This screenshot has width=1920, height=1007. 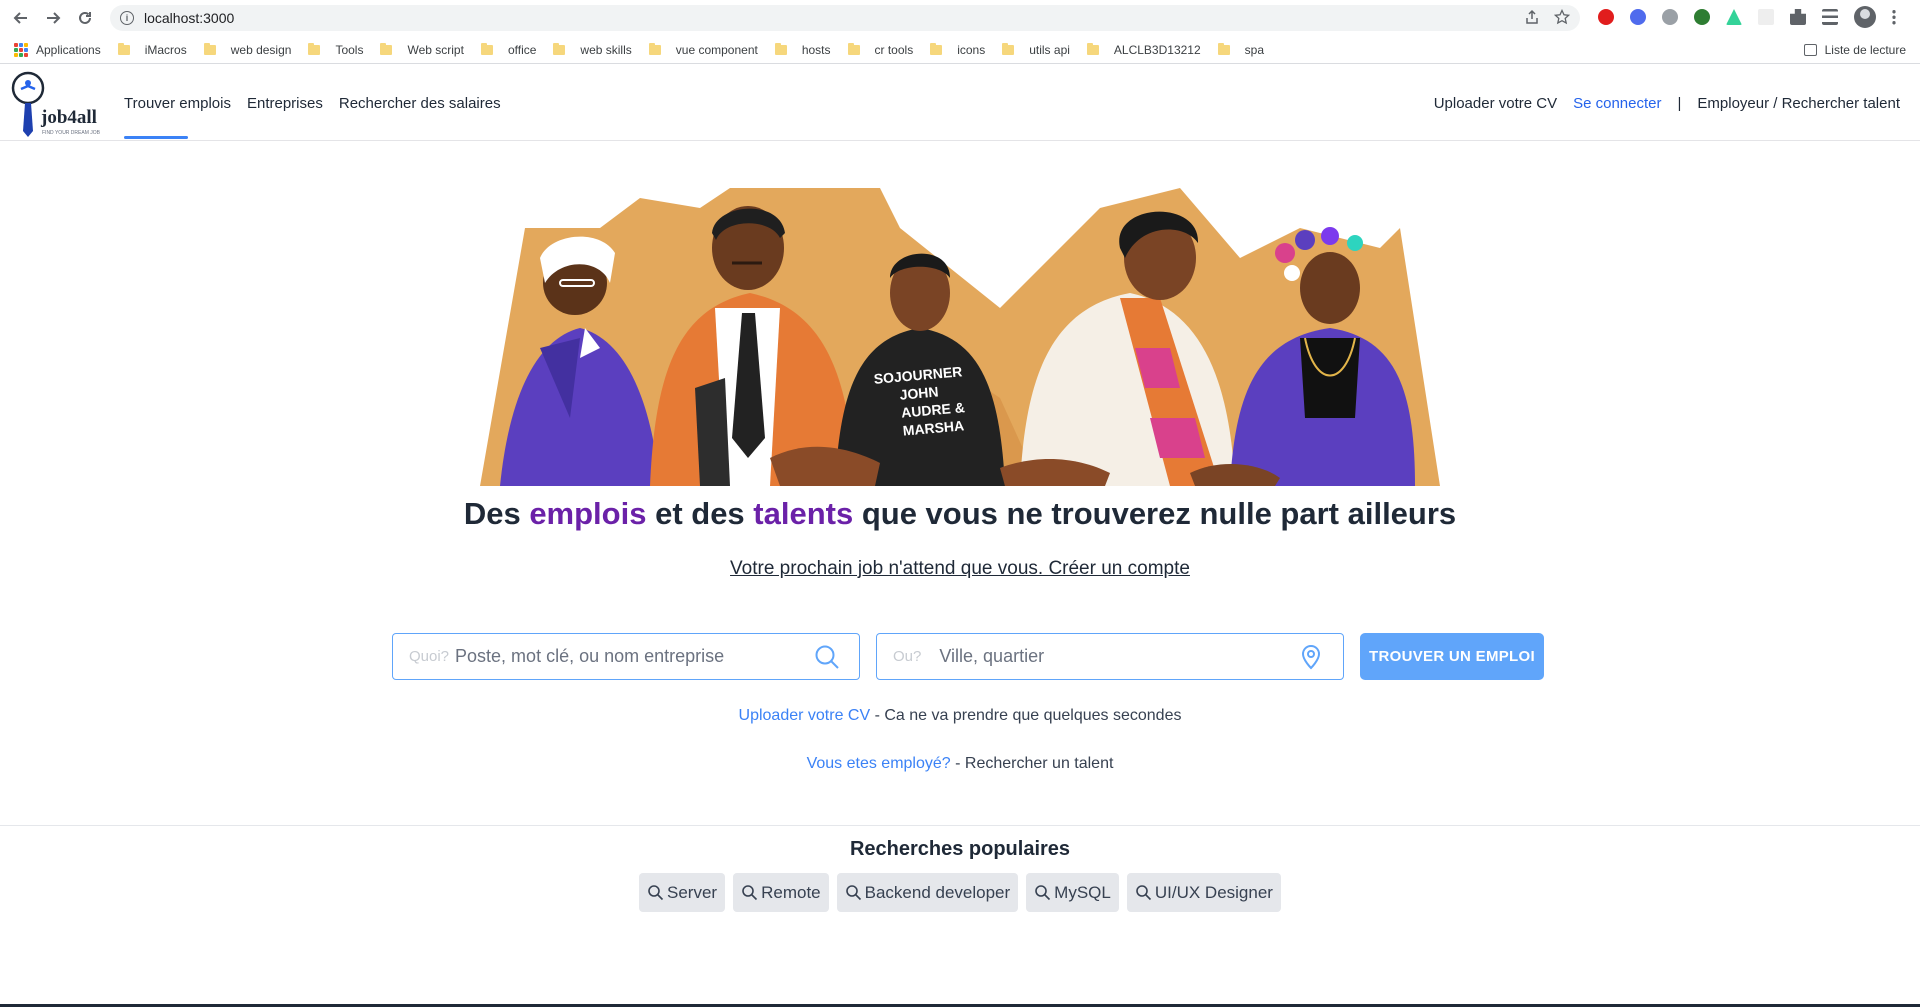 What do you see at coordinates (58, 104) in the screenshot?
I see `site-logo: job4all FIND YOUR DREAM JOB` at bounding box center [58, 104].